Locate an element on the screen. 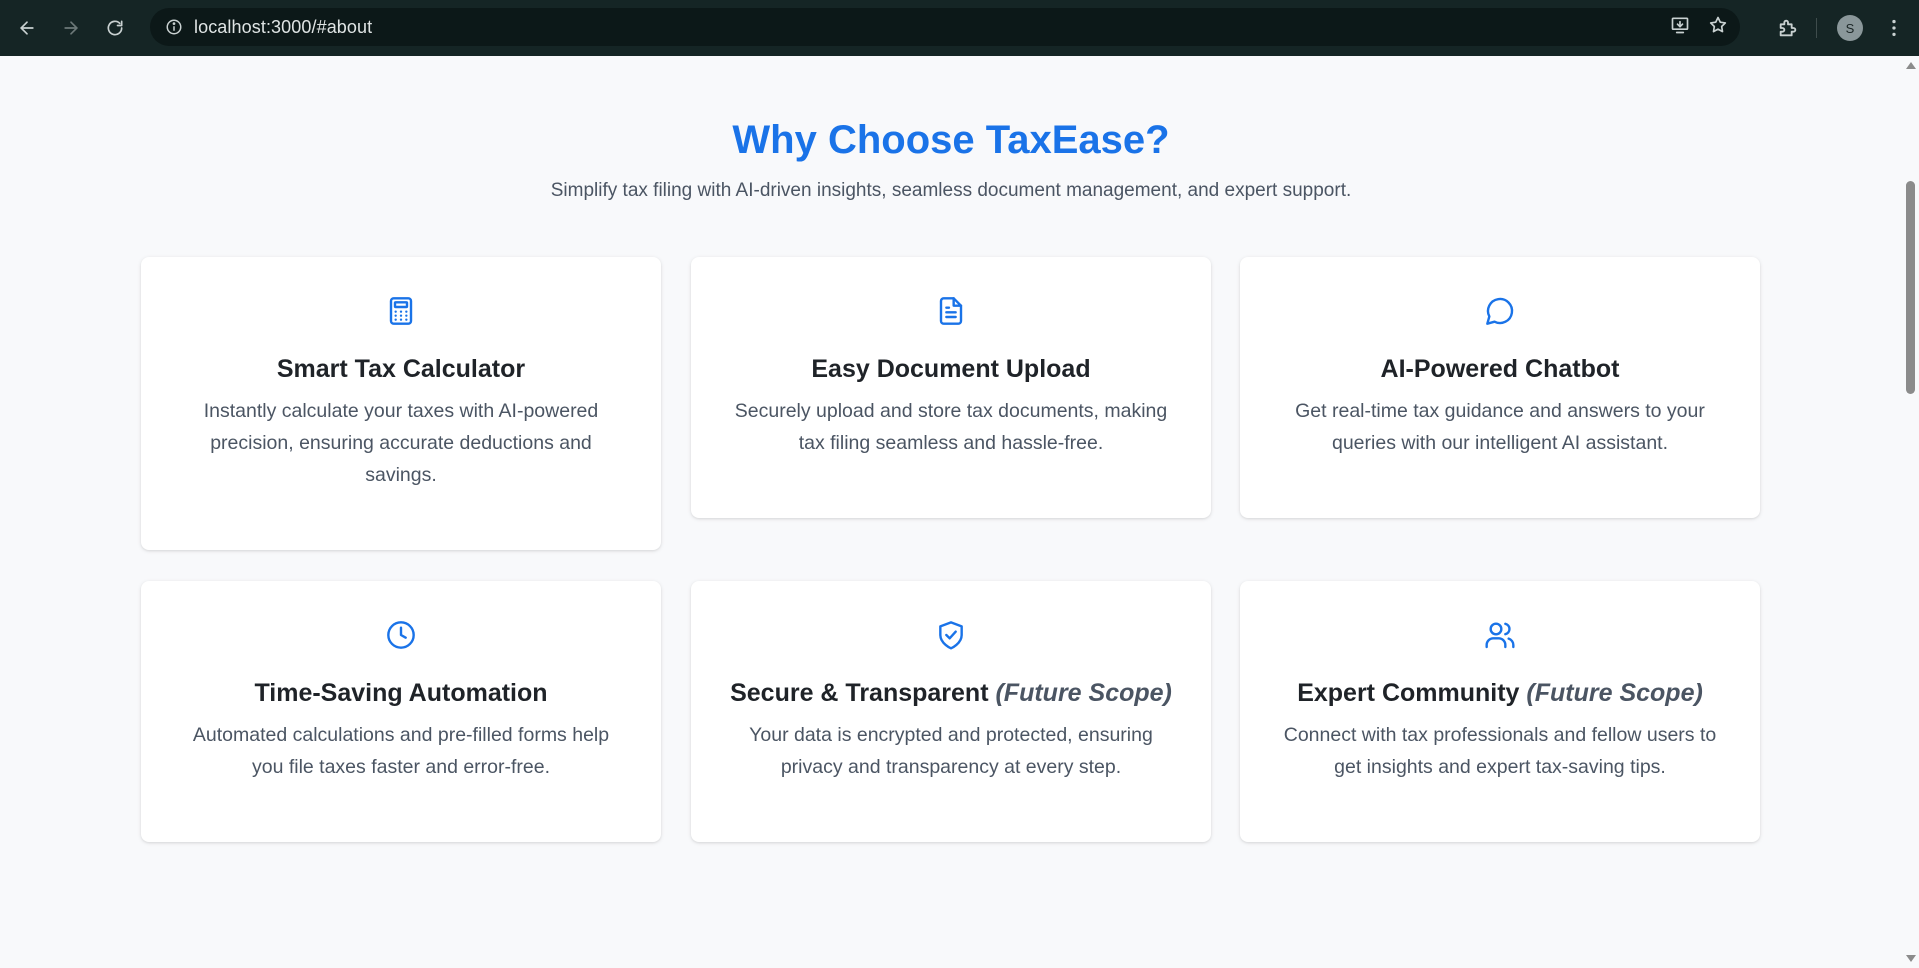 The image size is (1919, 968). arrow-right-icon is located at coordinates (71, 28).